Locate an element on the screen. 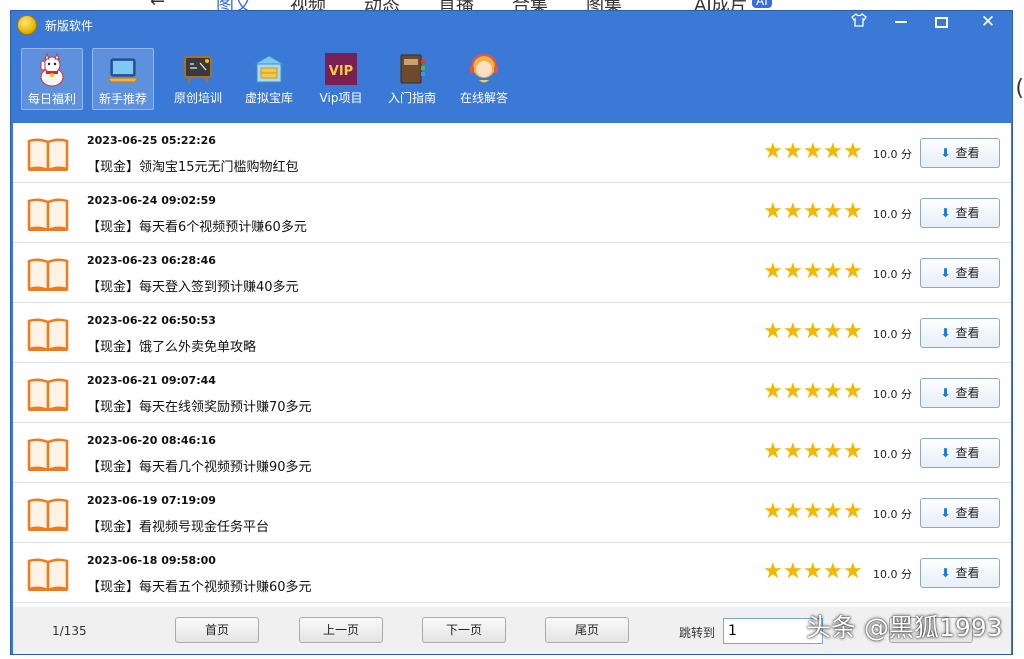 The image size is (1024, 659). toolbar-online-help: 在线解答 is located at coordinates (484, 79).